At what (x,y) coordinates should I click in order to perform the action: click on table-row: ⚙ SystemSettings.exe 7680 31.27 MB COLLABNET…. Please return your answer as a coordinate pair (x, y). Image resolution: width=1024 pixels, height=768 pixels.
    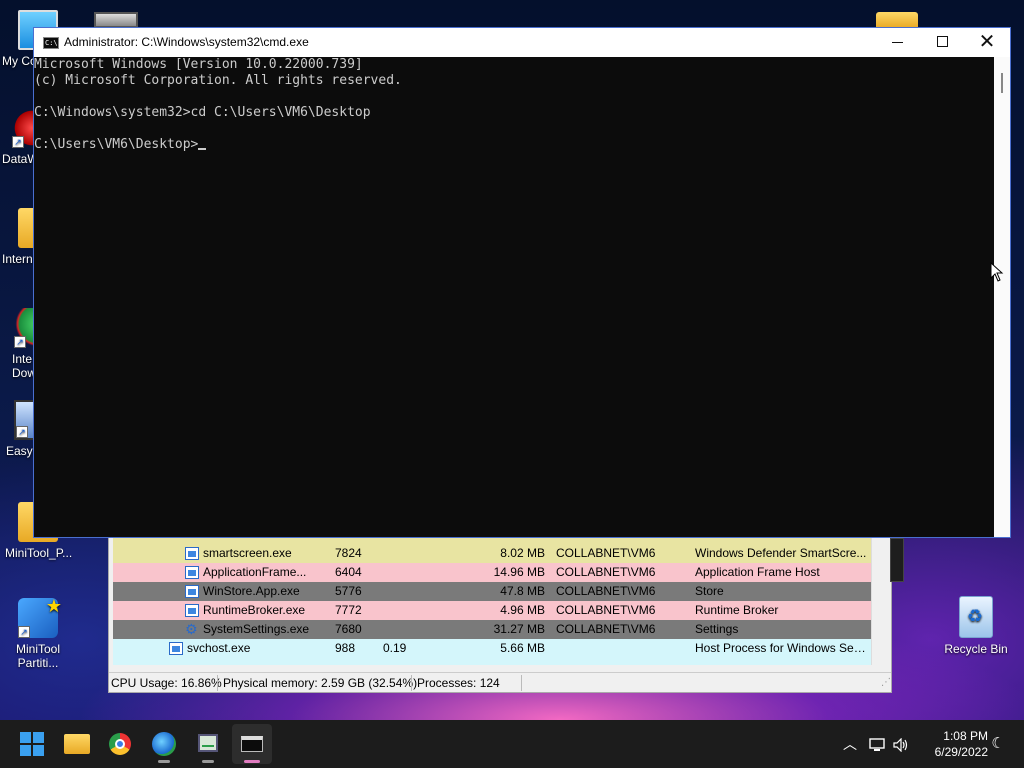
    Looking at the image, I should click on (492, 629).